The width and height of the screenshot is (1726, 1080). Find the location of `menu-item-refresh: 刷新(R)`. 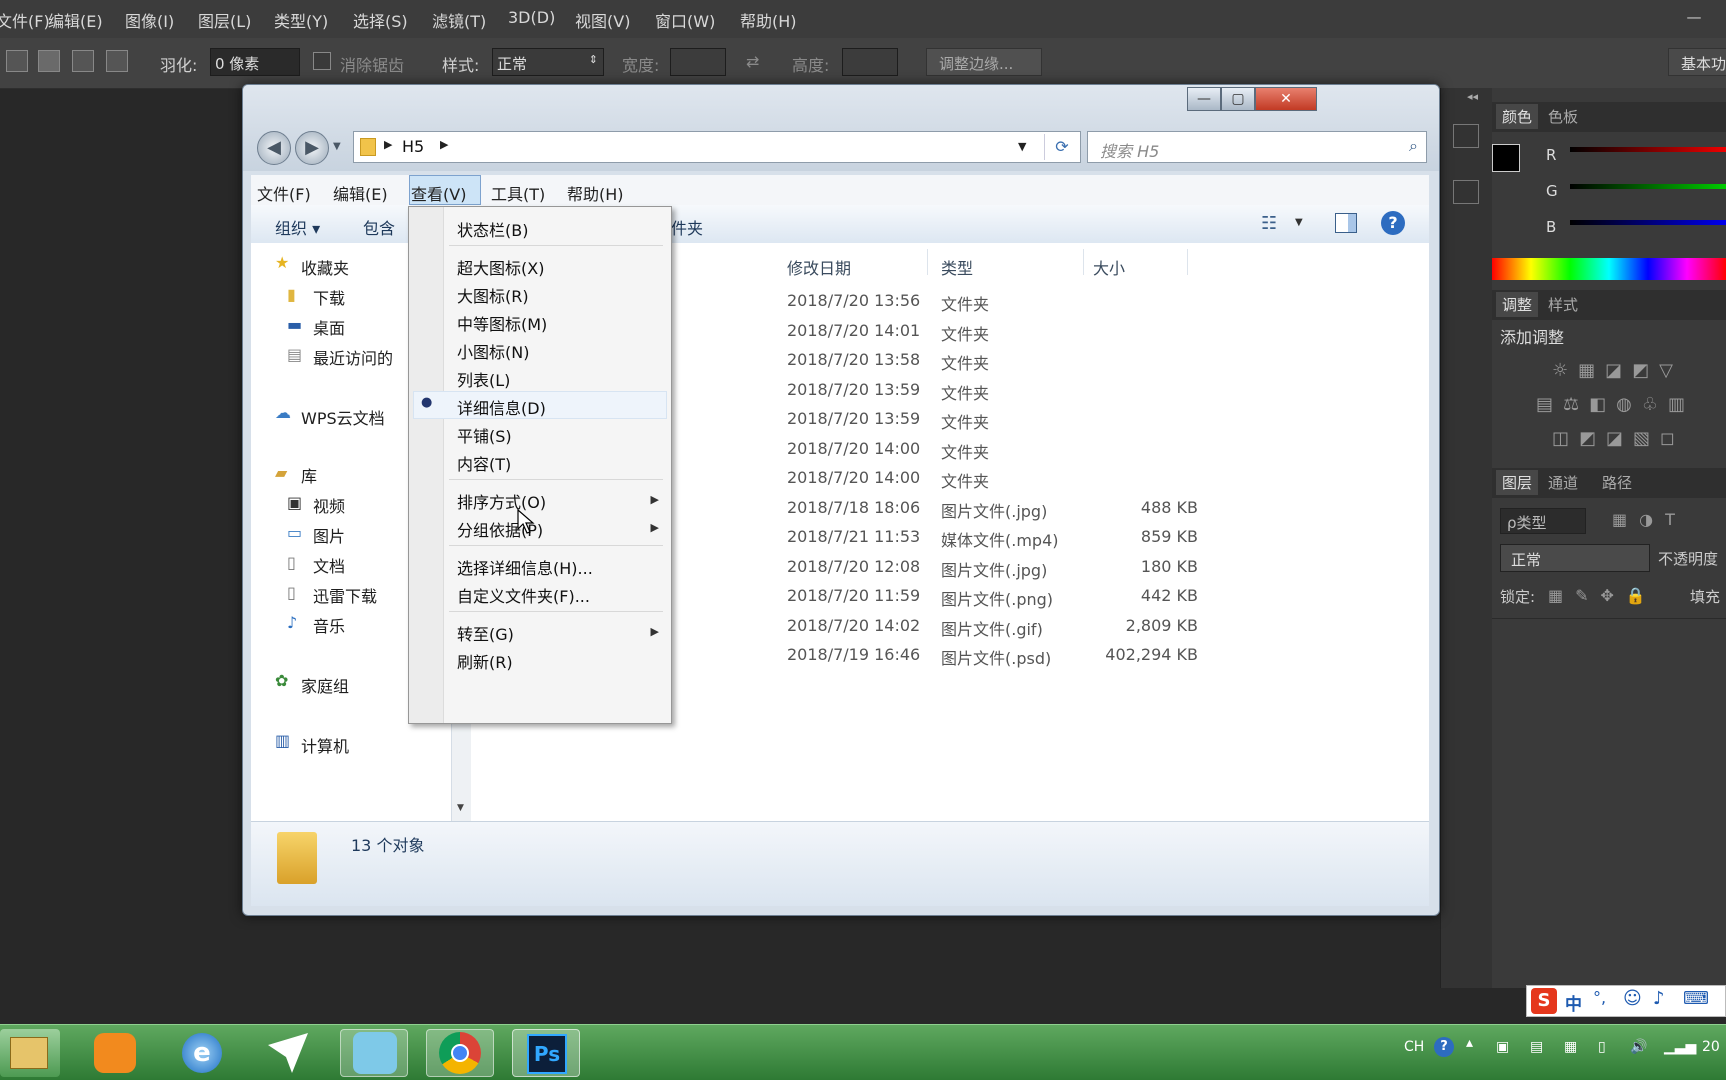

menu-item-refresh: 刷新(R) is located at coordinates (485, 661).